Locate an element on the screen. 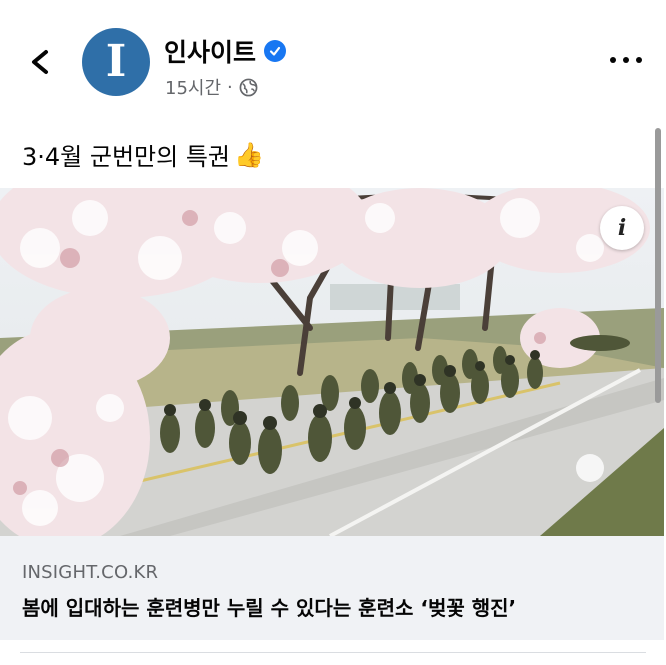  scrollbar is located at coordinates (658, 265).